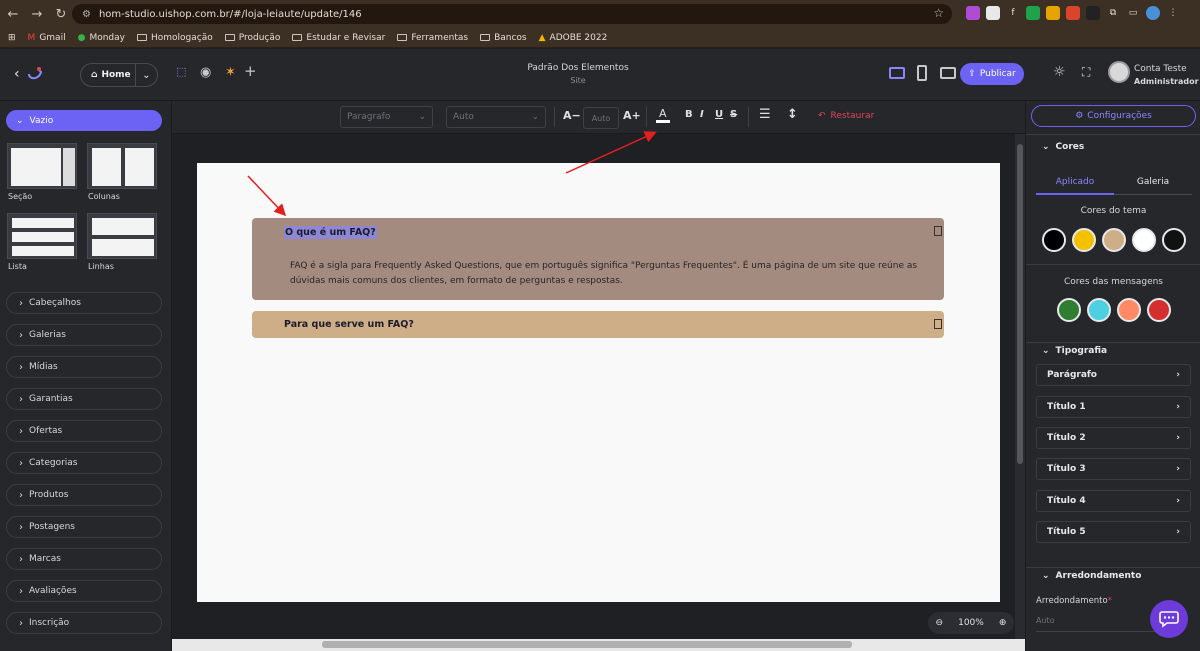 This screenshot has height=651, width=1200. What do you see at coordinates (37, 14) in the screenshot?
I see `forward-arrow-icon: →` at bounding box center [37, 14].